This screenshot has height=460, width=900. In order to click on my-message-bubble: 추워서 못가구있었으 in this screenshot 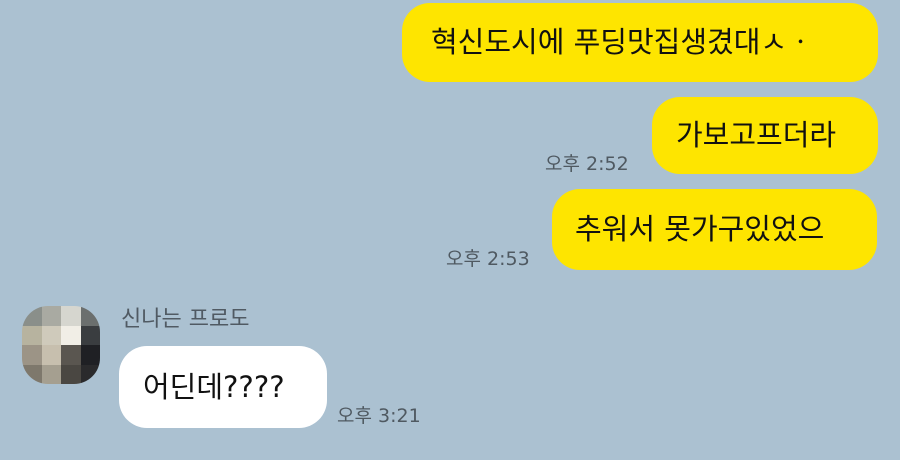, I will do `click(714, 229)`.